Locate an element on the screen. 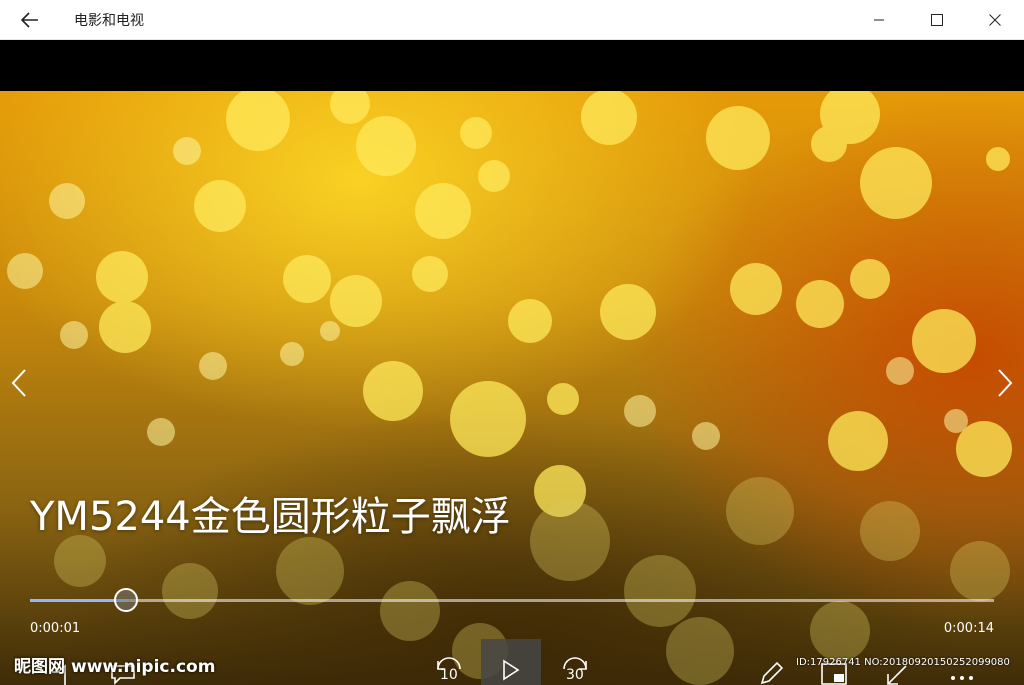 The height and width of the screenshot is (685, 1024). watermark-id: ID:17926741 NO:20180920150252099080 is located at coordinates (903, 662).